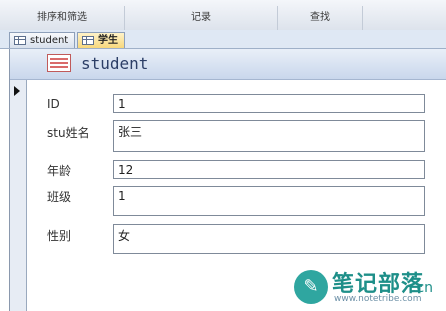 The height and width of the screenshot is (311, 446). Describe the element at coordinates (17, 91) in the screenshot. I see `current-record-arrow-icon` at that location.